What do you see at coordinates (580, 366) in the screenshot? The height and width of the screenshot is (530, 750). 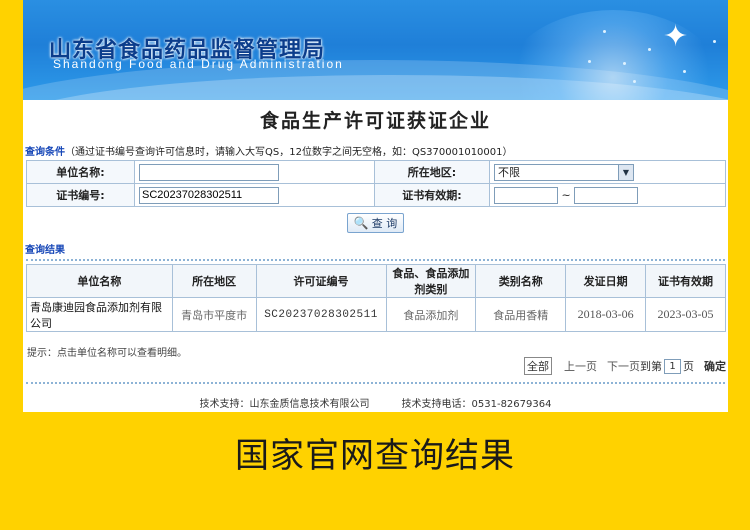 I see `prev-page-link: 上一页` at bounding box center [580, 366].